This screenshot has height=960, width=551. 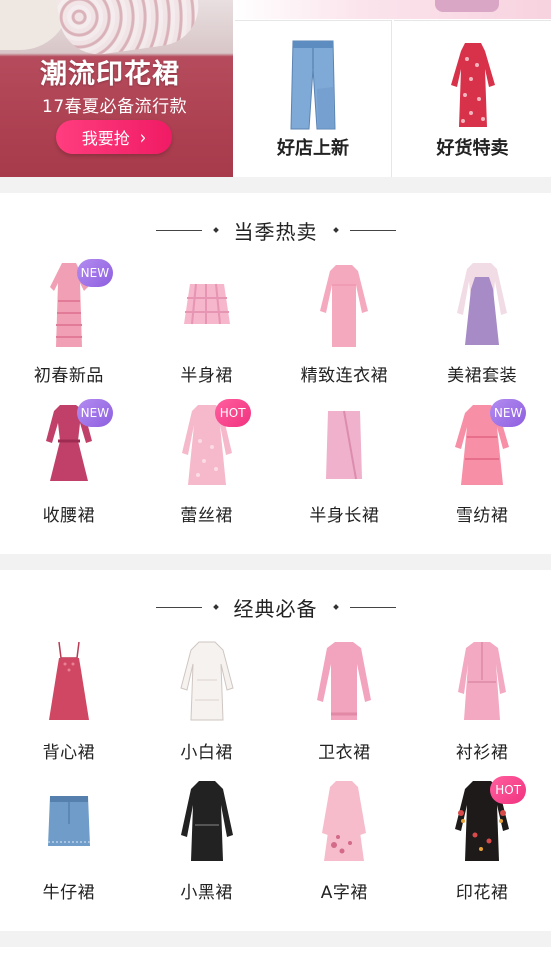 I want to click on denim-skirt-icon, so click(x=68, y=821).